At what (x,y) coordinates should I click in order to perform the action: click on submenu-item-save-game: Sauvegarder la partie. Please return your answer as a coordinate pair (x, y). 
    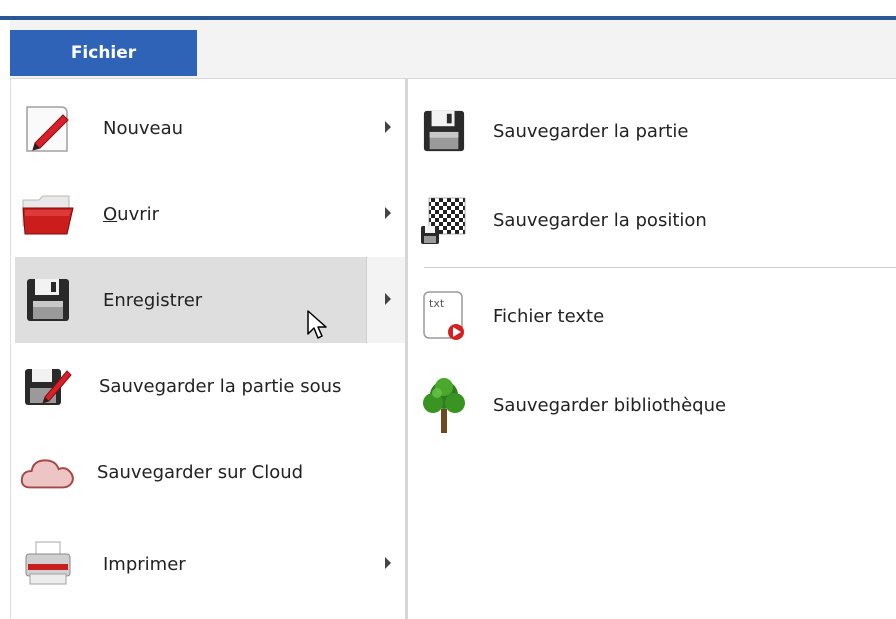
    Looking at the image, I should click on (653, 131).